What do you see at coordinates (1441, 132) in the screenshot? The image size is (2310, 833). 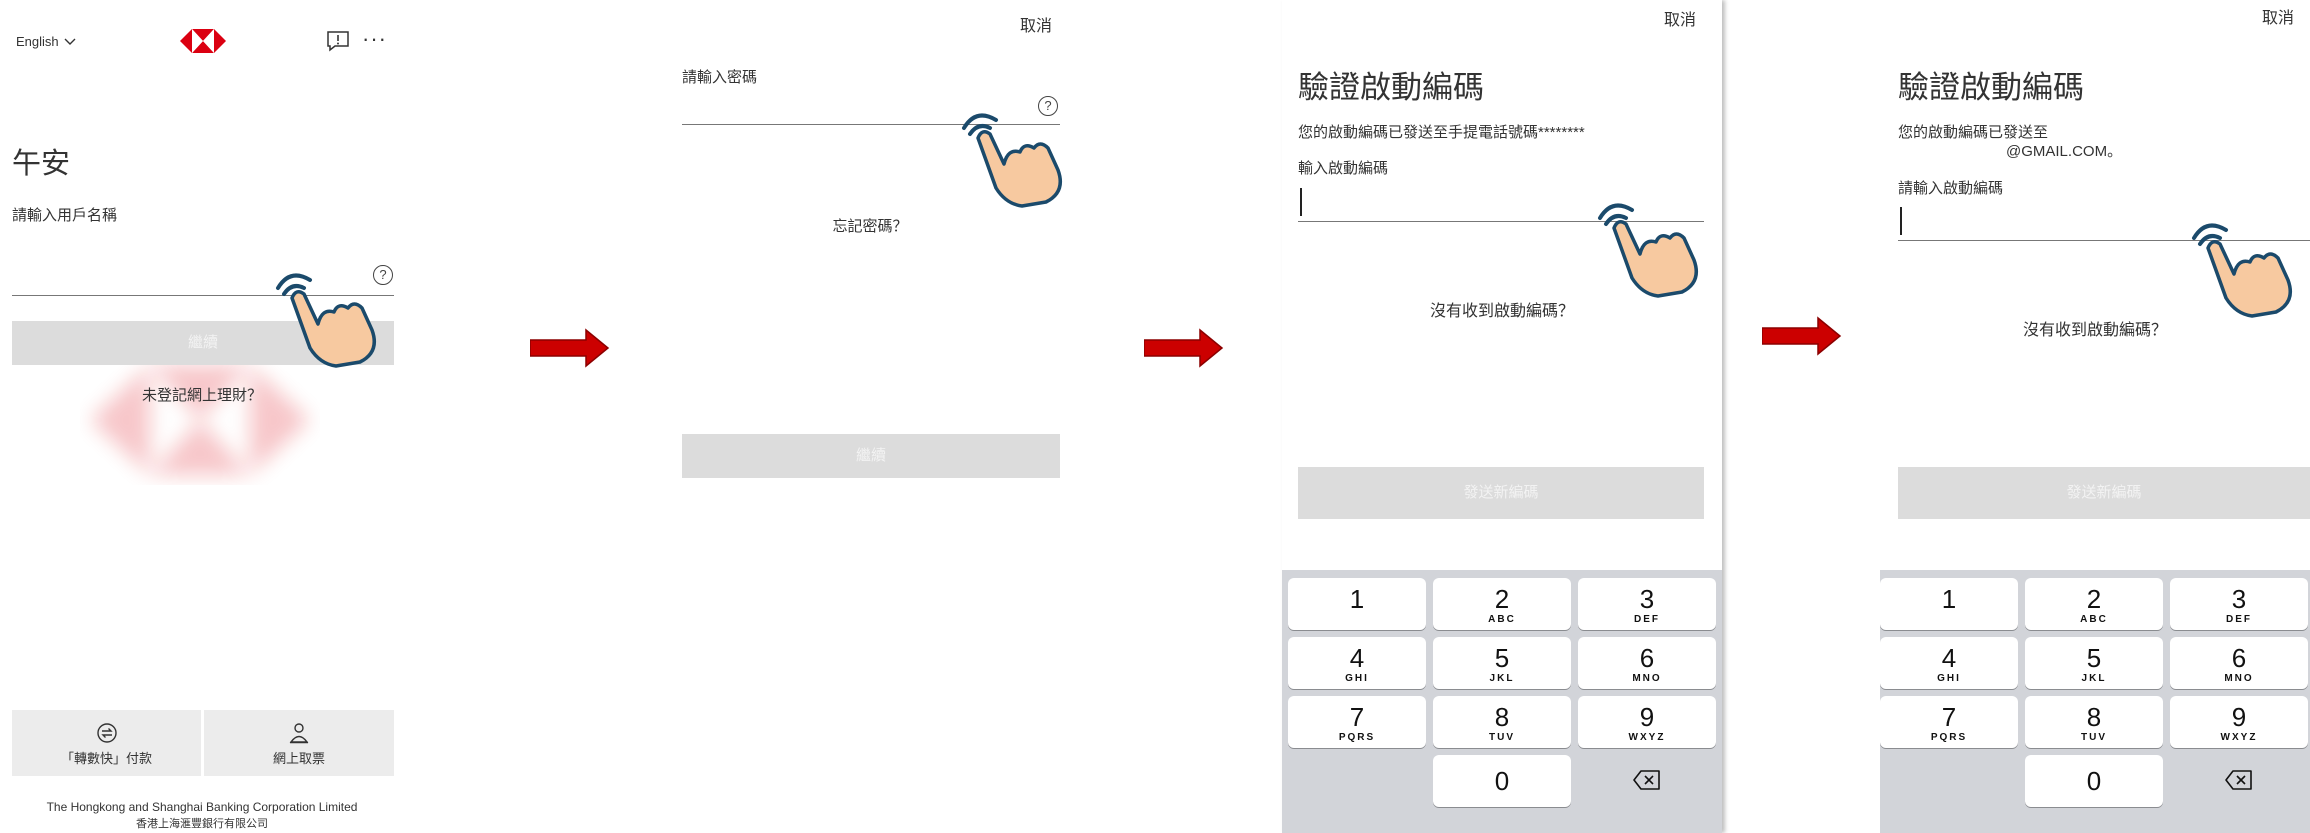 I see `sent-message: 您的啟動編碼已發送至手提電話號碼********` at bounding box center [1441, 132].